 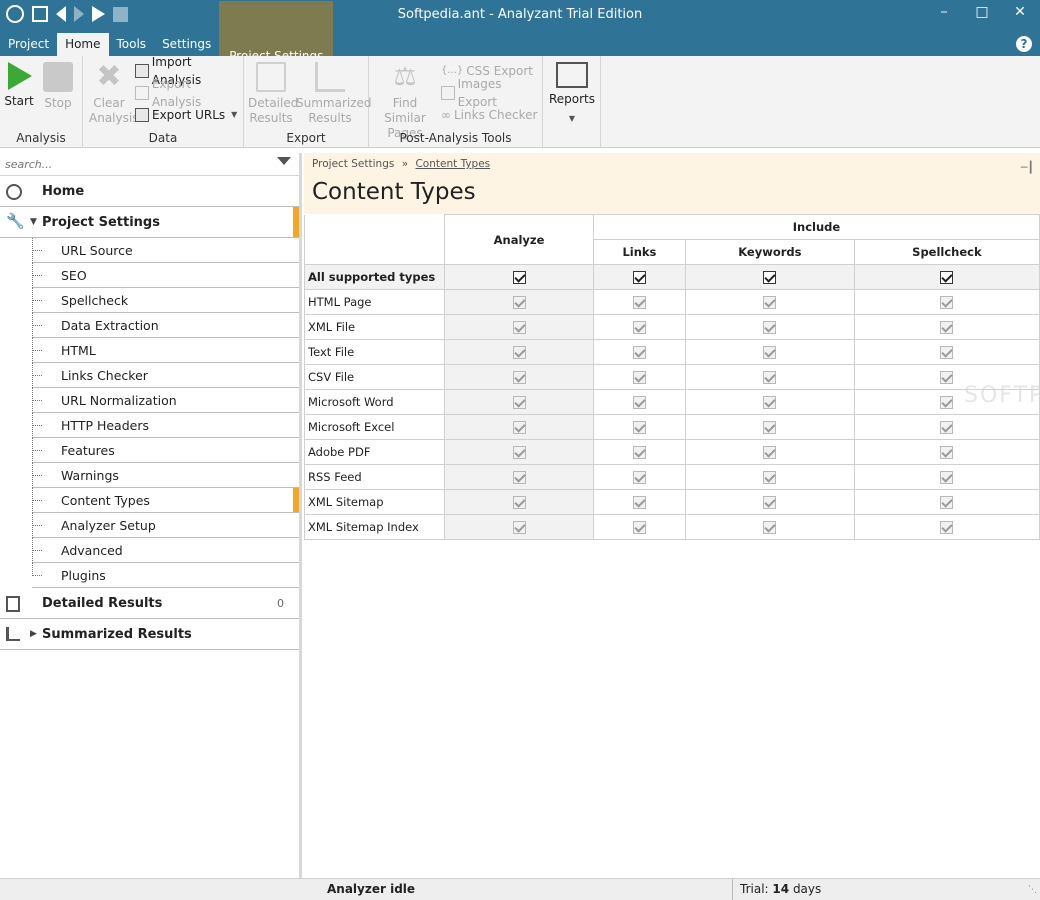 I want to click on sidebar-subitem-url-normalization: URL Normalization, so click(x=165, y=400).